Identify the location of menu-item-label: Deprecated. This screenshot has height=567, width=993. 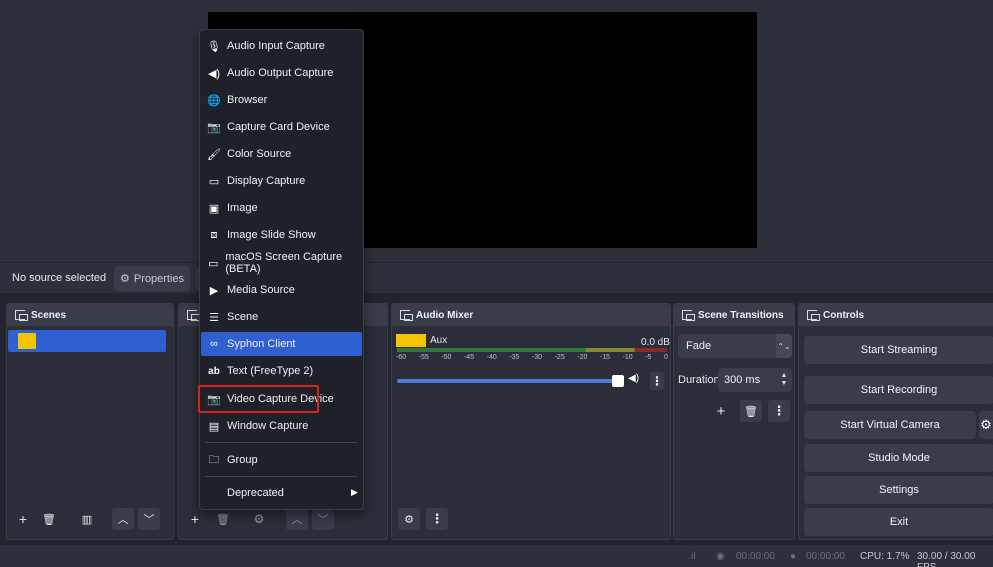
(255, 493).